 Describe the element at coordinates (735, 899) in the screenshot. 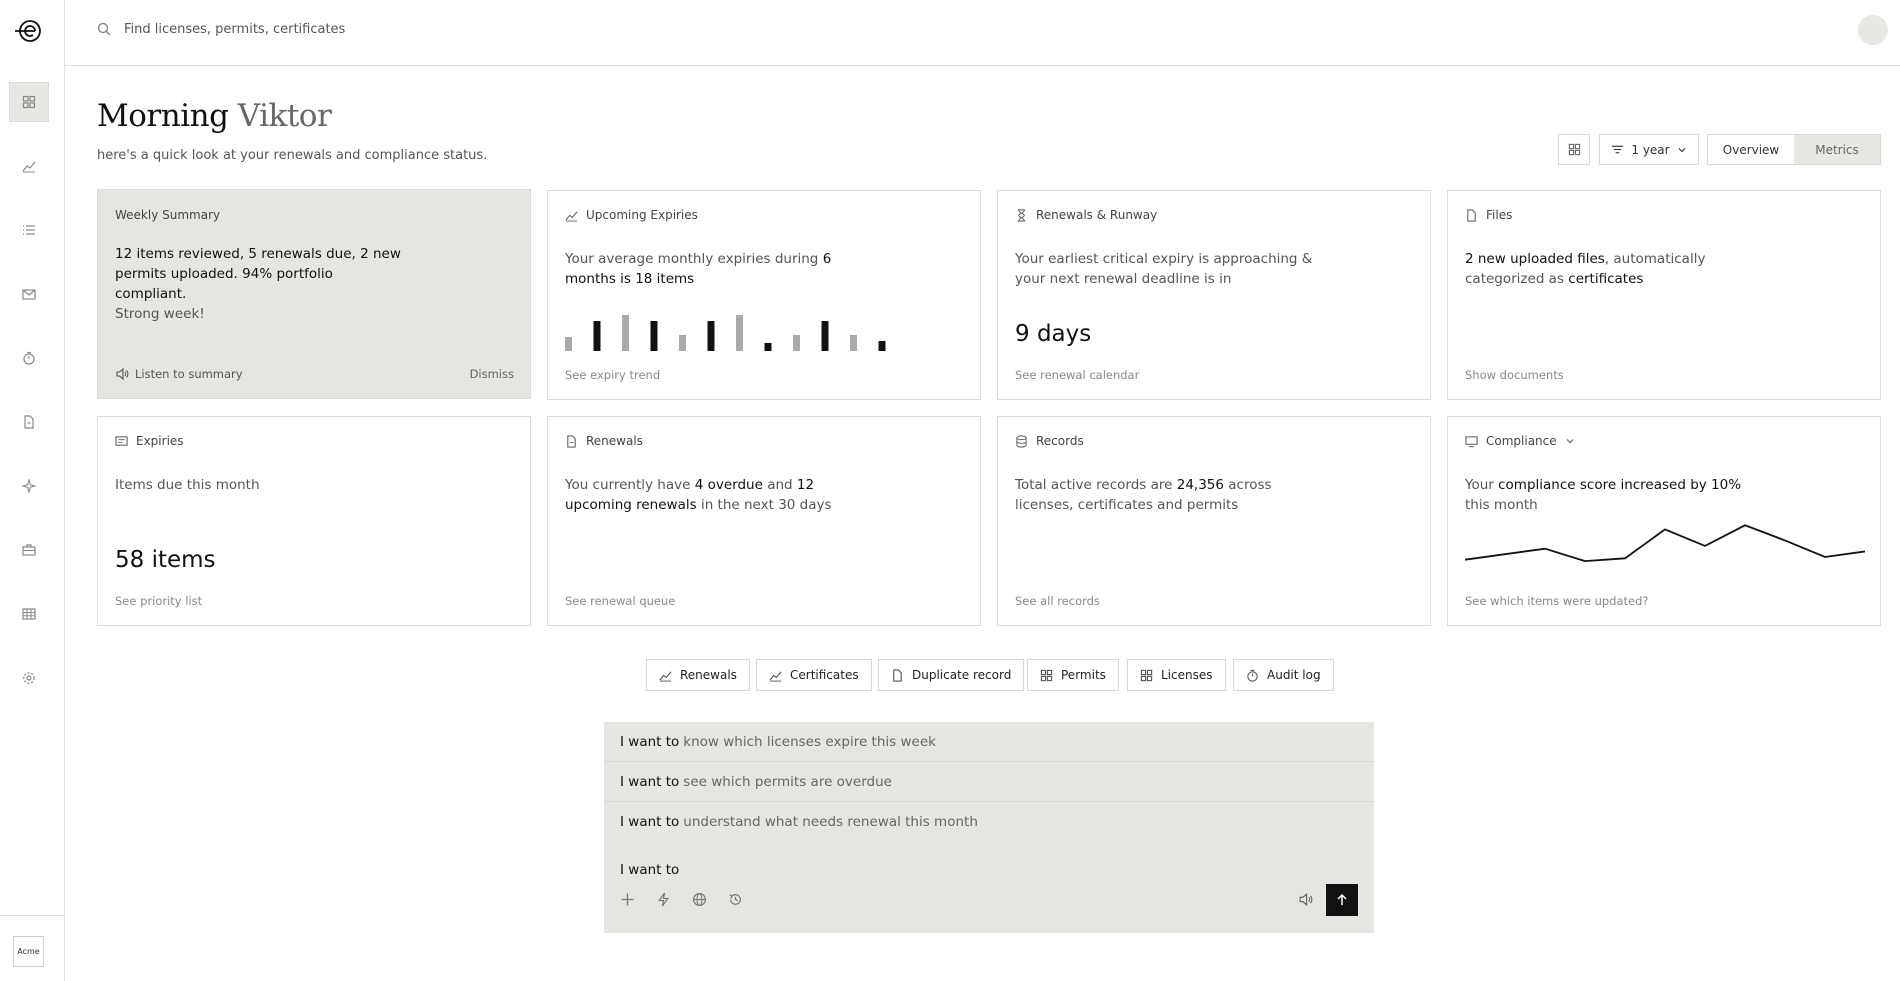

I see `history-button` at that location.